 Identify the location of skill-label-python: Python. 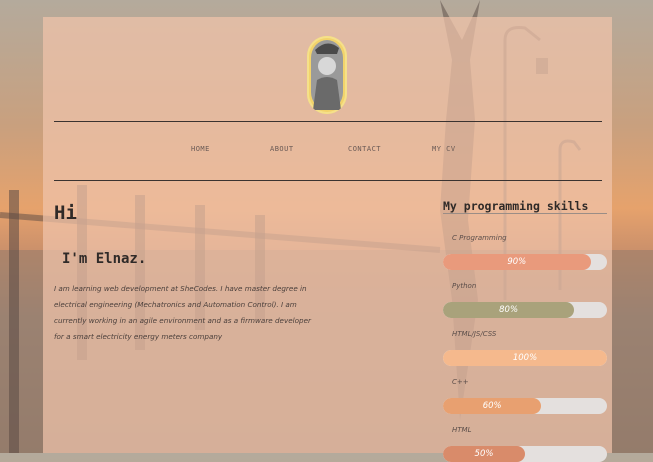
(464, 286).